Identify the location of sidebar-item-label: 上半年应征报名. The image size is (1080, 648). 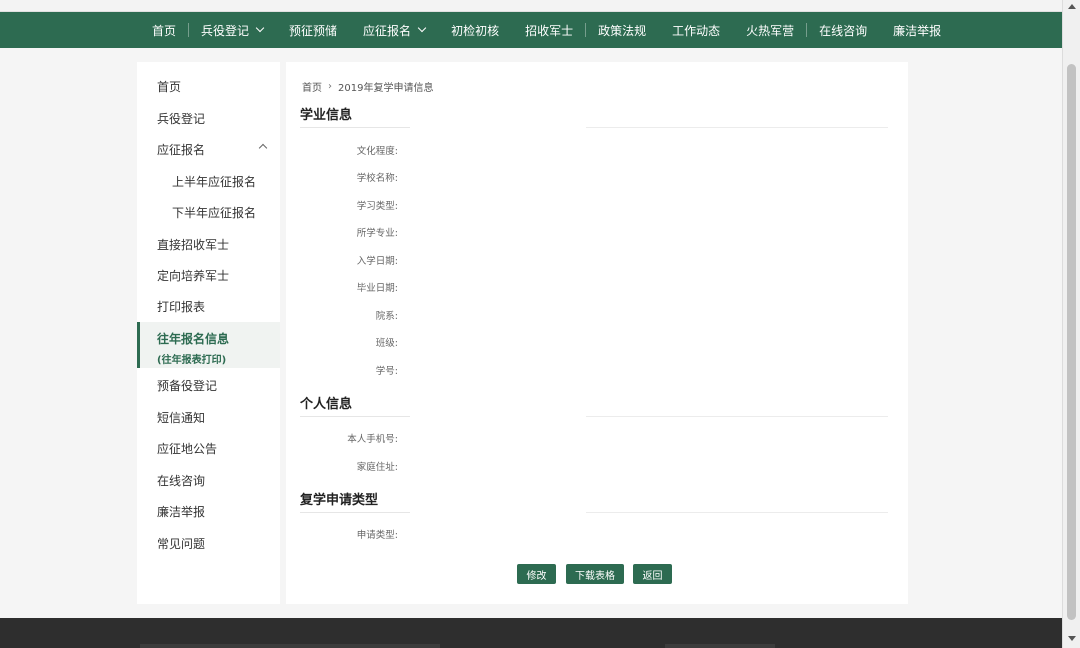
(214, 182).